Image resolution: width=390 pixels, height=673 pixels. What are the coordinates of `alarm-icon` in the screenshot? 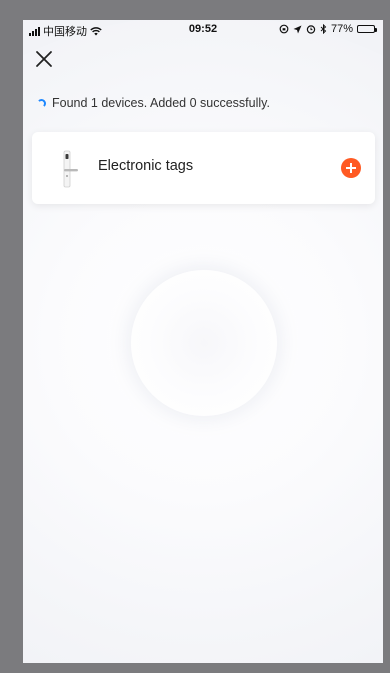 It's located at (311, 29).